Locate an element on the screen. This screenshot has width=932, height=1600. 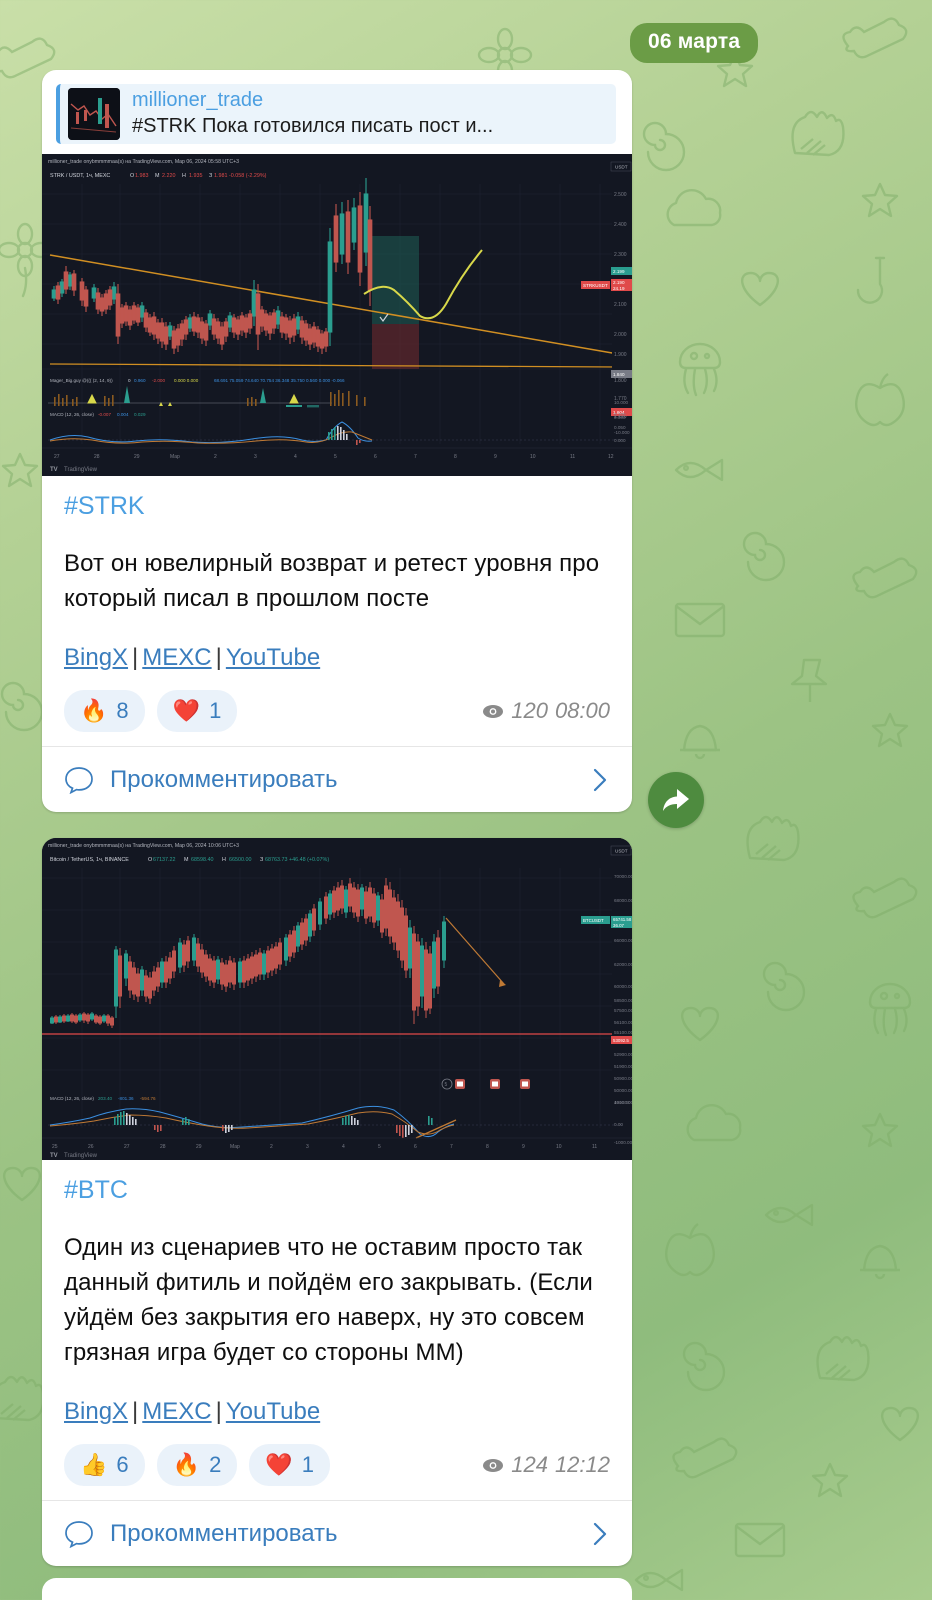
svg-text: 0.000 is located at coordinates (620, 440).